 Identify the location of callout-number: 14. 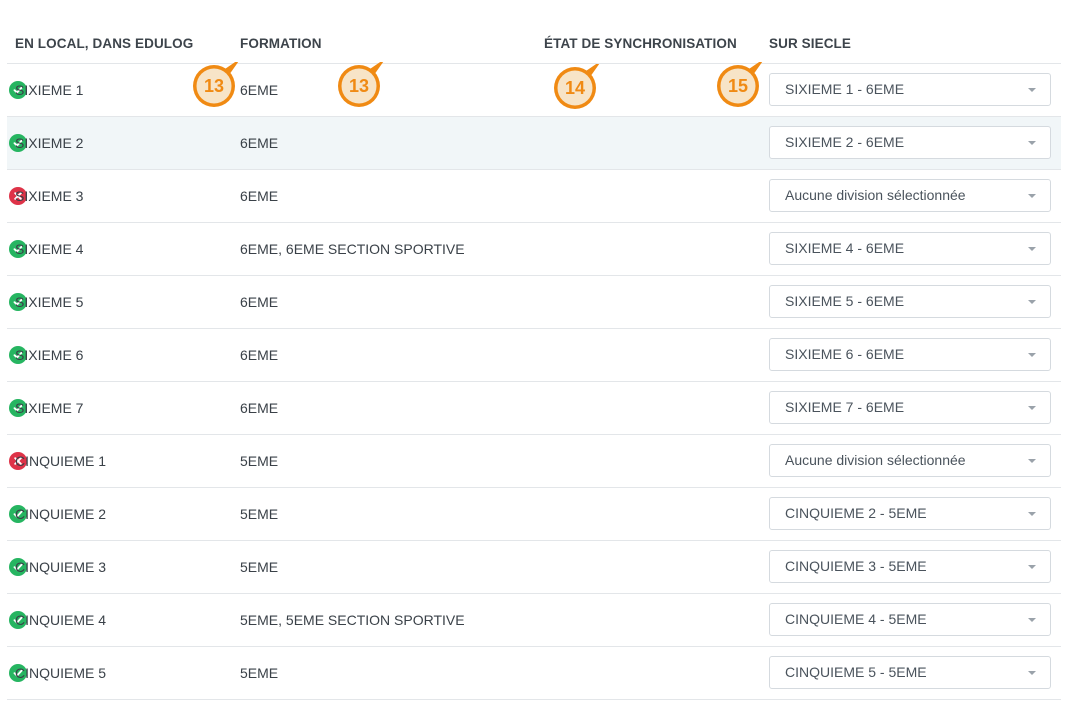
(575, 87).